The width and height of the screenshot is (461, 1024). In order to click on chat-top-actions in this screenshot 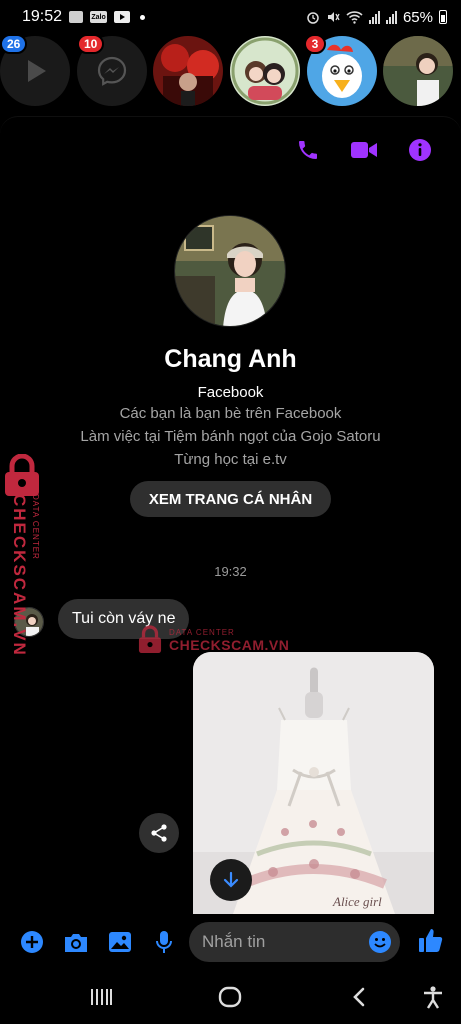, I will do `click(364, 150)`.